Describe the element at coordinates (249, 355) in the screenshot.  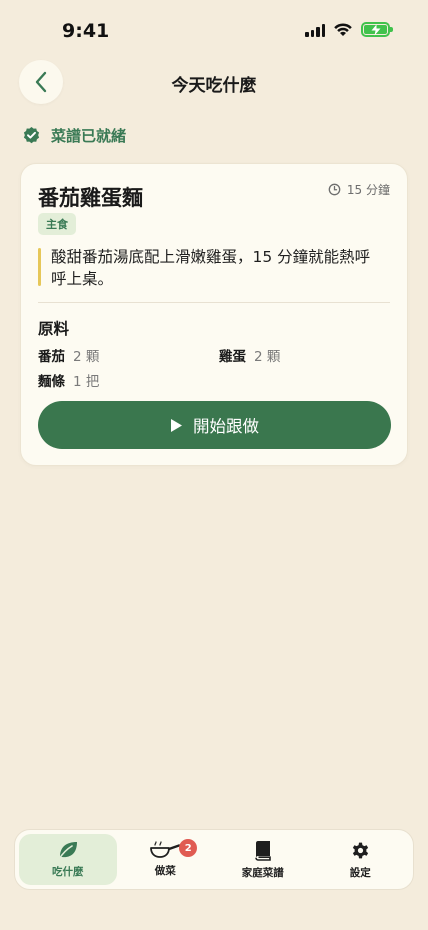
I see `ingredient-item: 雞蛋 2 顆` at that location.